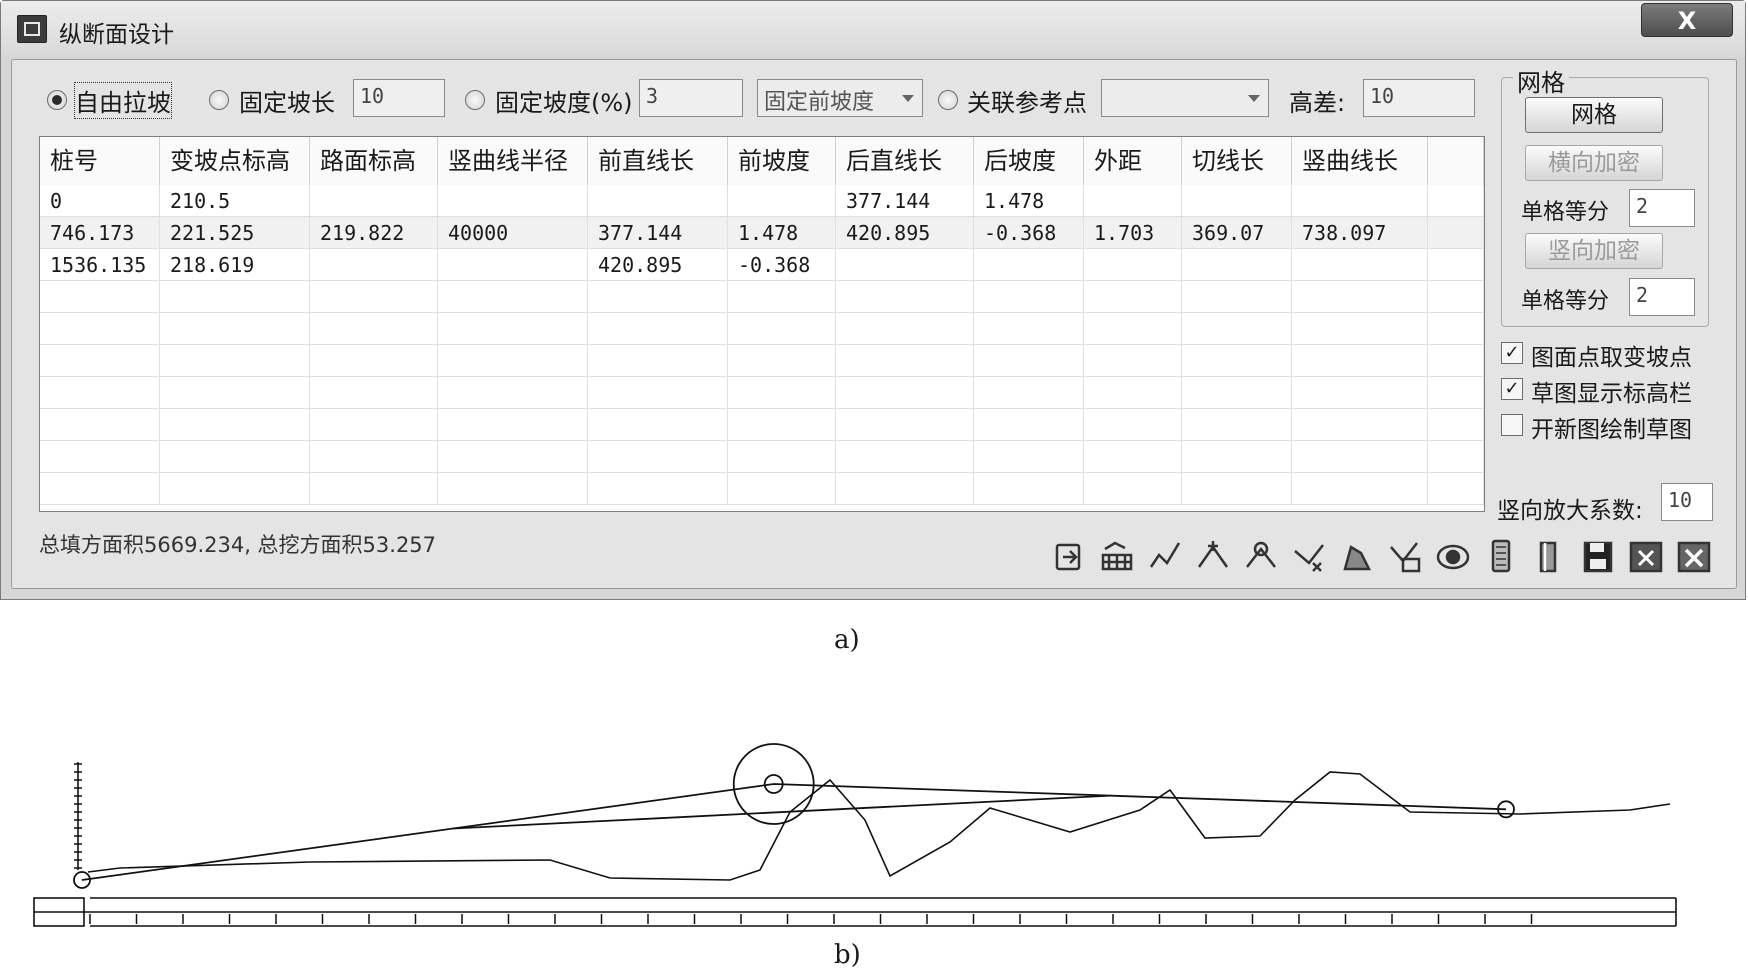  I want to click on fixed-length-radio, so click(219, 100).